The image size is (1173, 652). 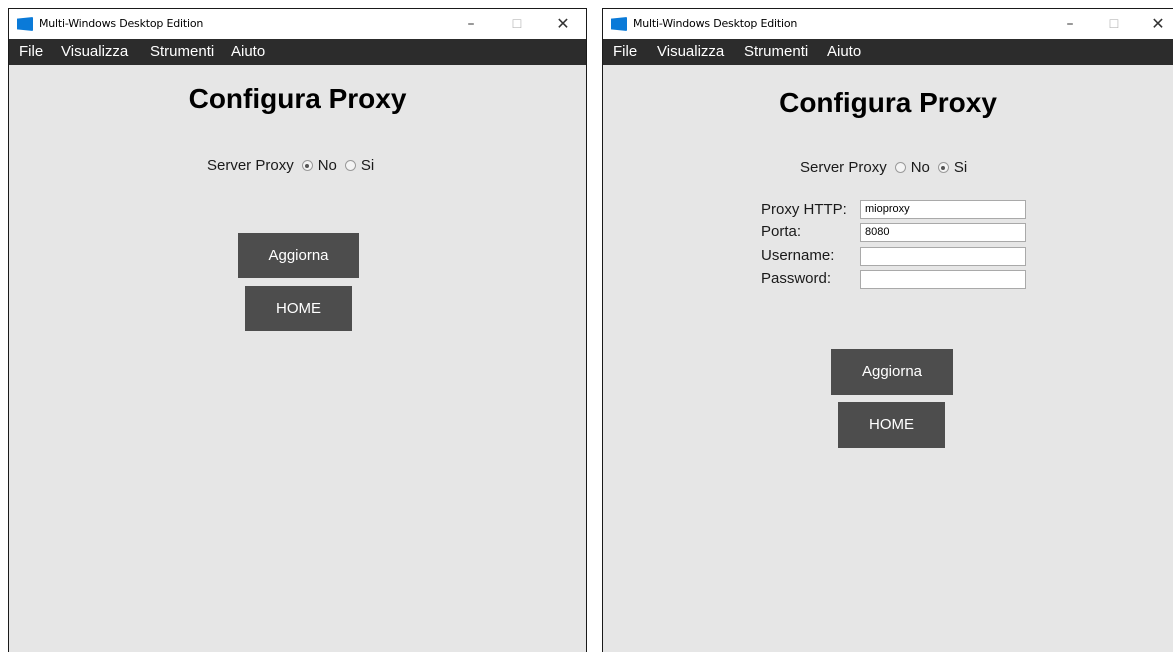 What do you see at coordinates (943, 209) in the screenshot?
I see `proxy-http-input: mioproxy` at bounding box center [943, 209].